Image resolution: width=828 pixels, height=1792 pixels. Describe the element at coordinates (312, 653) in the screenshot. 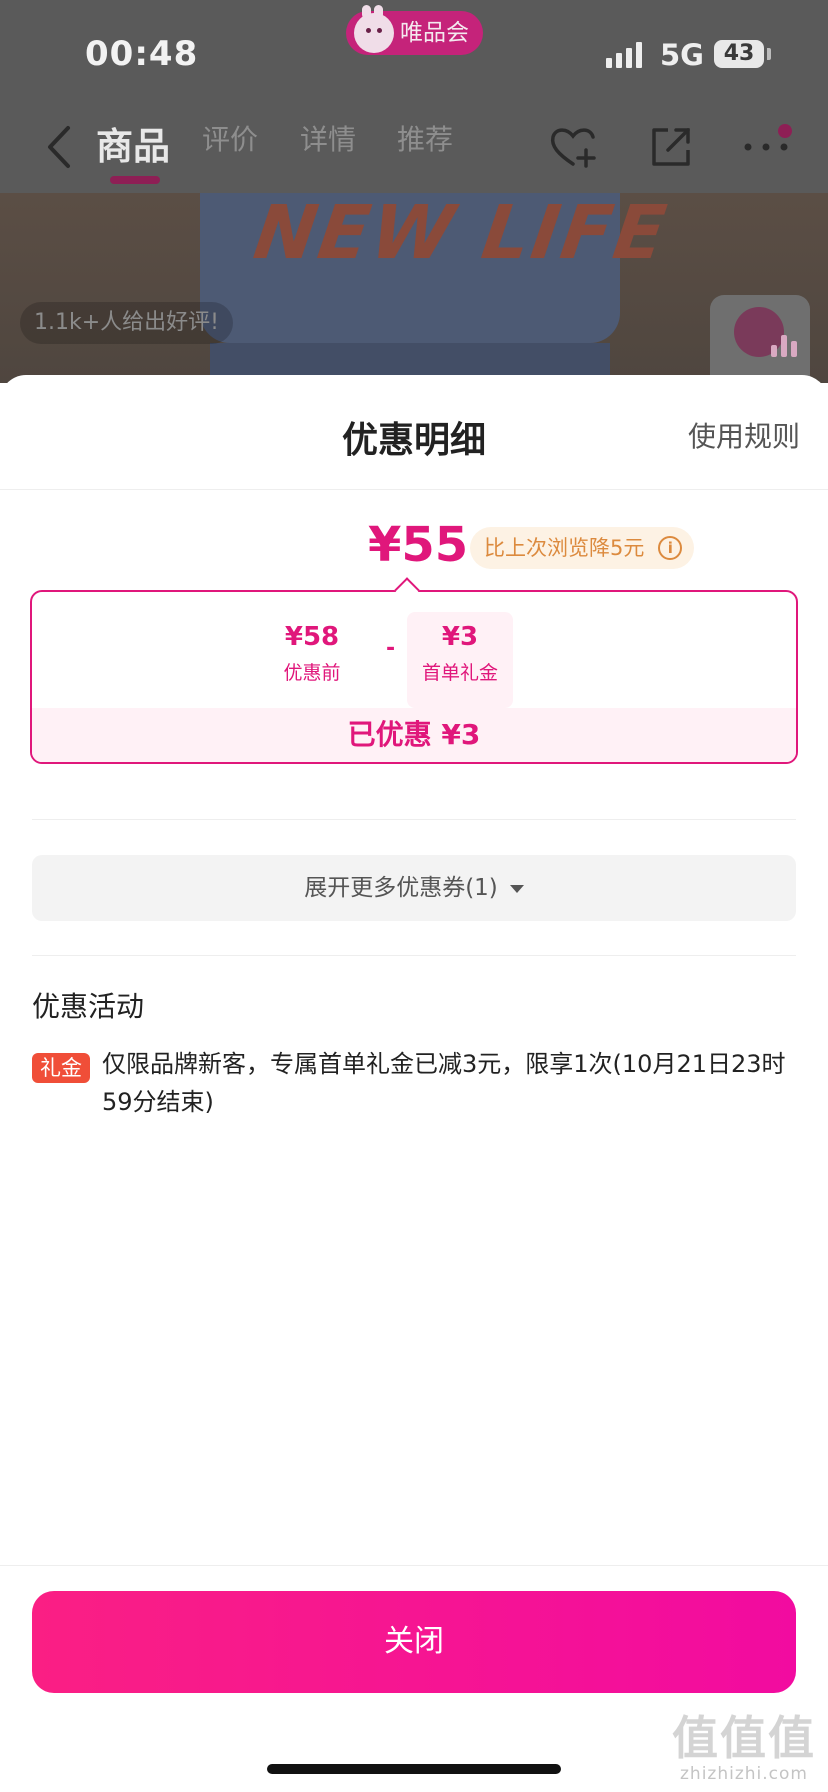

I see `original-price: ¥58 优惠前` at that location.